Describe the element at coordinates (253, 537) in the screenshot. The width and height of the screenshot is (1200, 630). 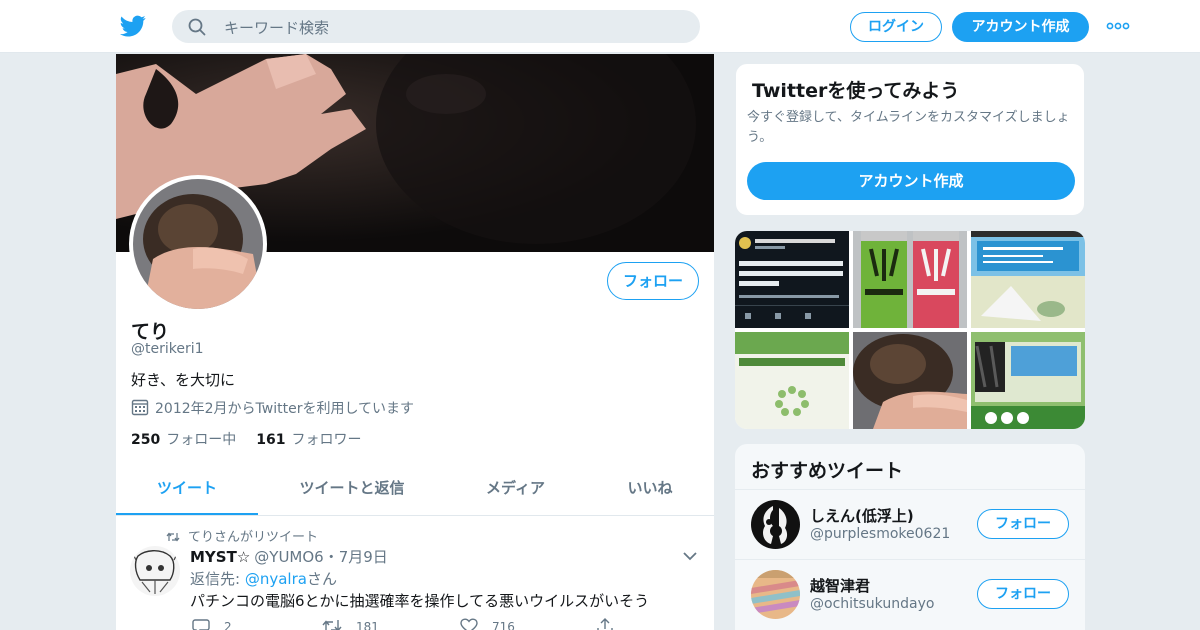
I see `retweet-context-text: てりさんがリツイート` at that location.